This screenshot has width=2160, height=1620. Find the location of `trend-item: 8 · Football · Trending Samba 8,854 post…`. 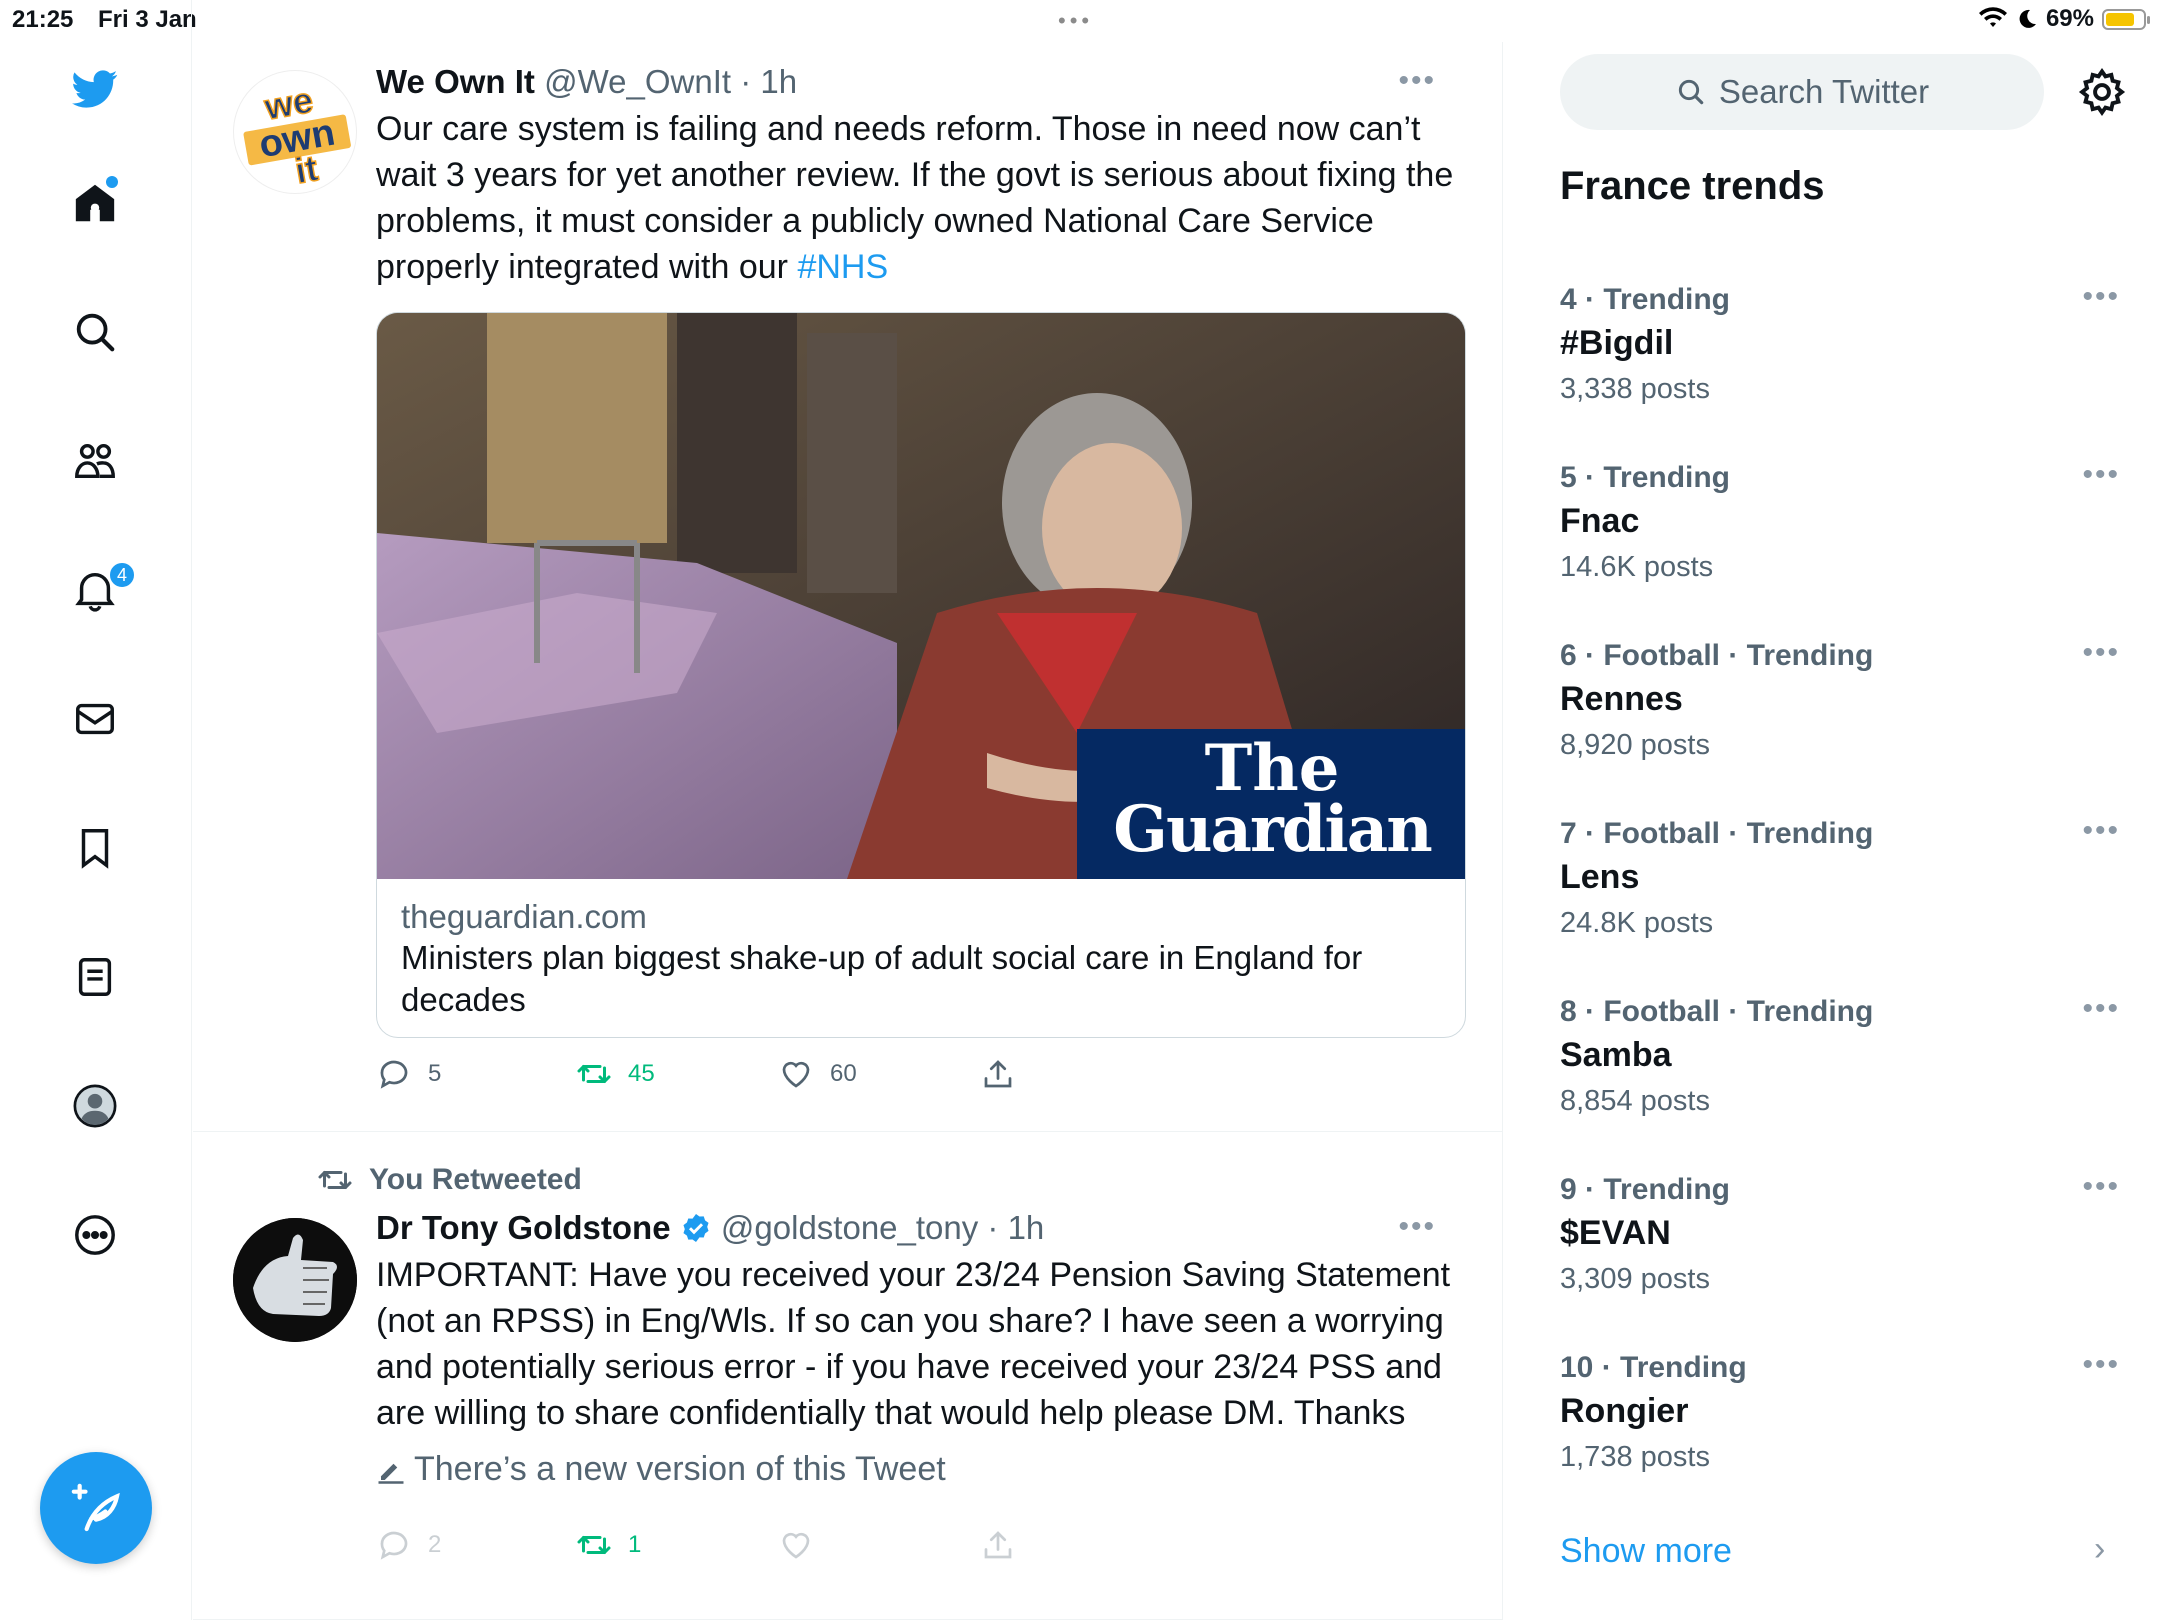

trend-item: 8 · Football · Trending Samba 8,854 post… is located at coordinates (1840, 1077).